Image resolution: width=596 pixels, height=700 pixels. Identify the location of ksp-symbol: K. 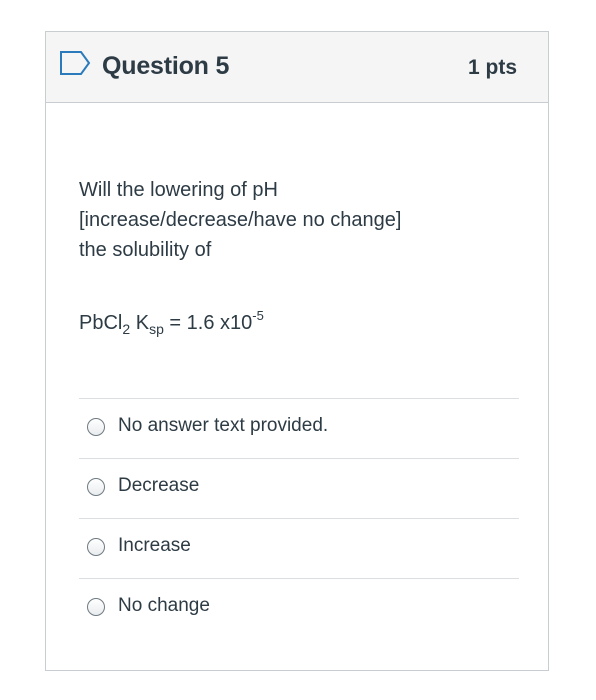
(140, 323).